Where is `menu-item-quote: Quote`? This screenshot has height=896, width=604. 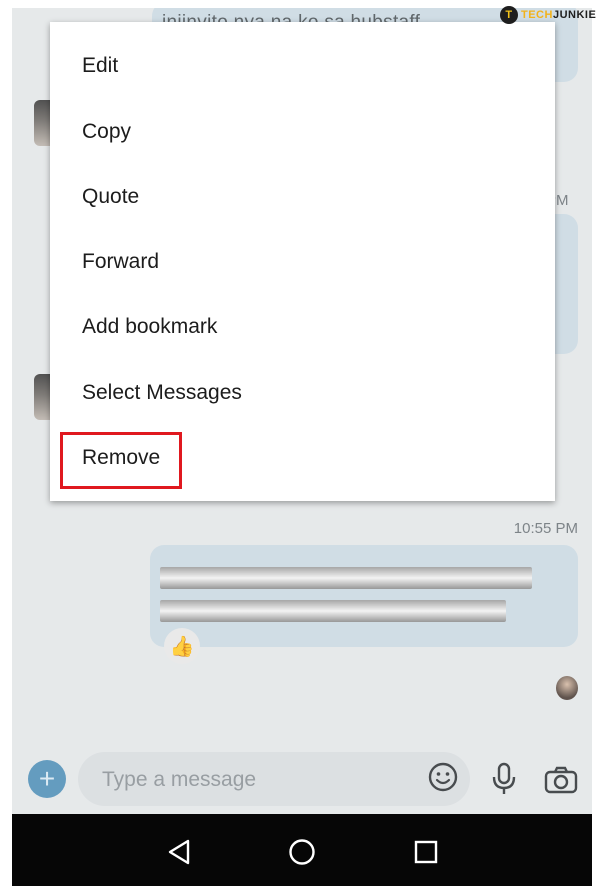 menu-item-quote: Quote is located at coordinates (302, 197).